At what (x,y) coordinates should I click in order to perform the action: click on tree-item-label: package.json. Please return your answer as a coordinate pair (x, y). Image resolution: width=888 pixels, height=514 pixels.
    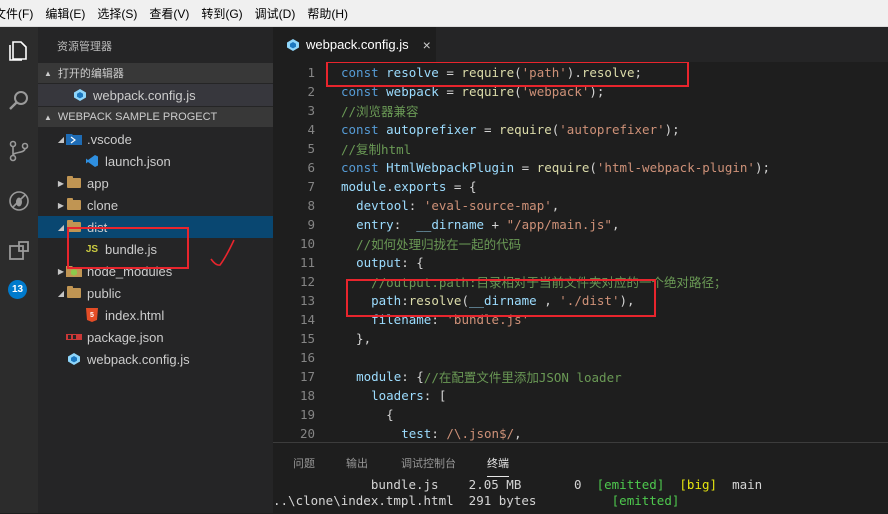
    Looking at the image, I should click on (125, 337).